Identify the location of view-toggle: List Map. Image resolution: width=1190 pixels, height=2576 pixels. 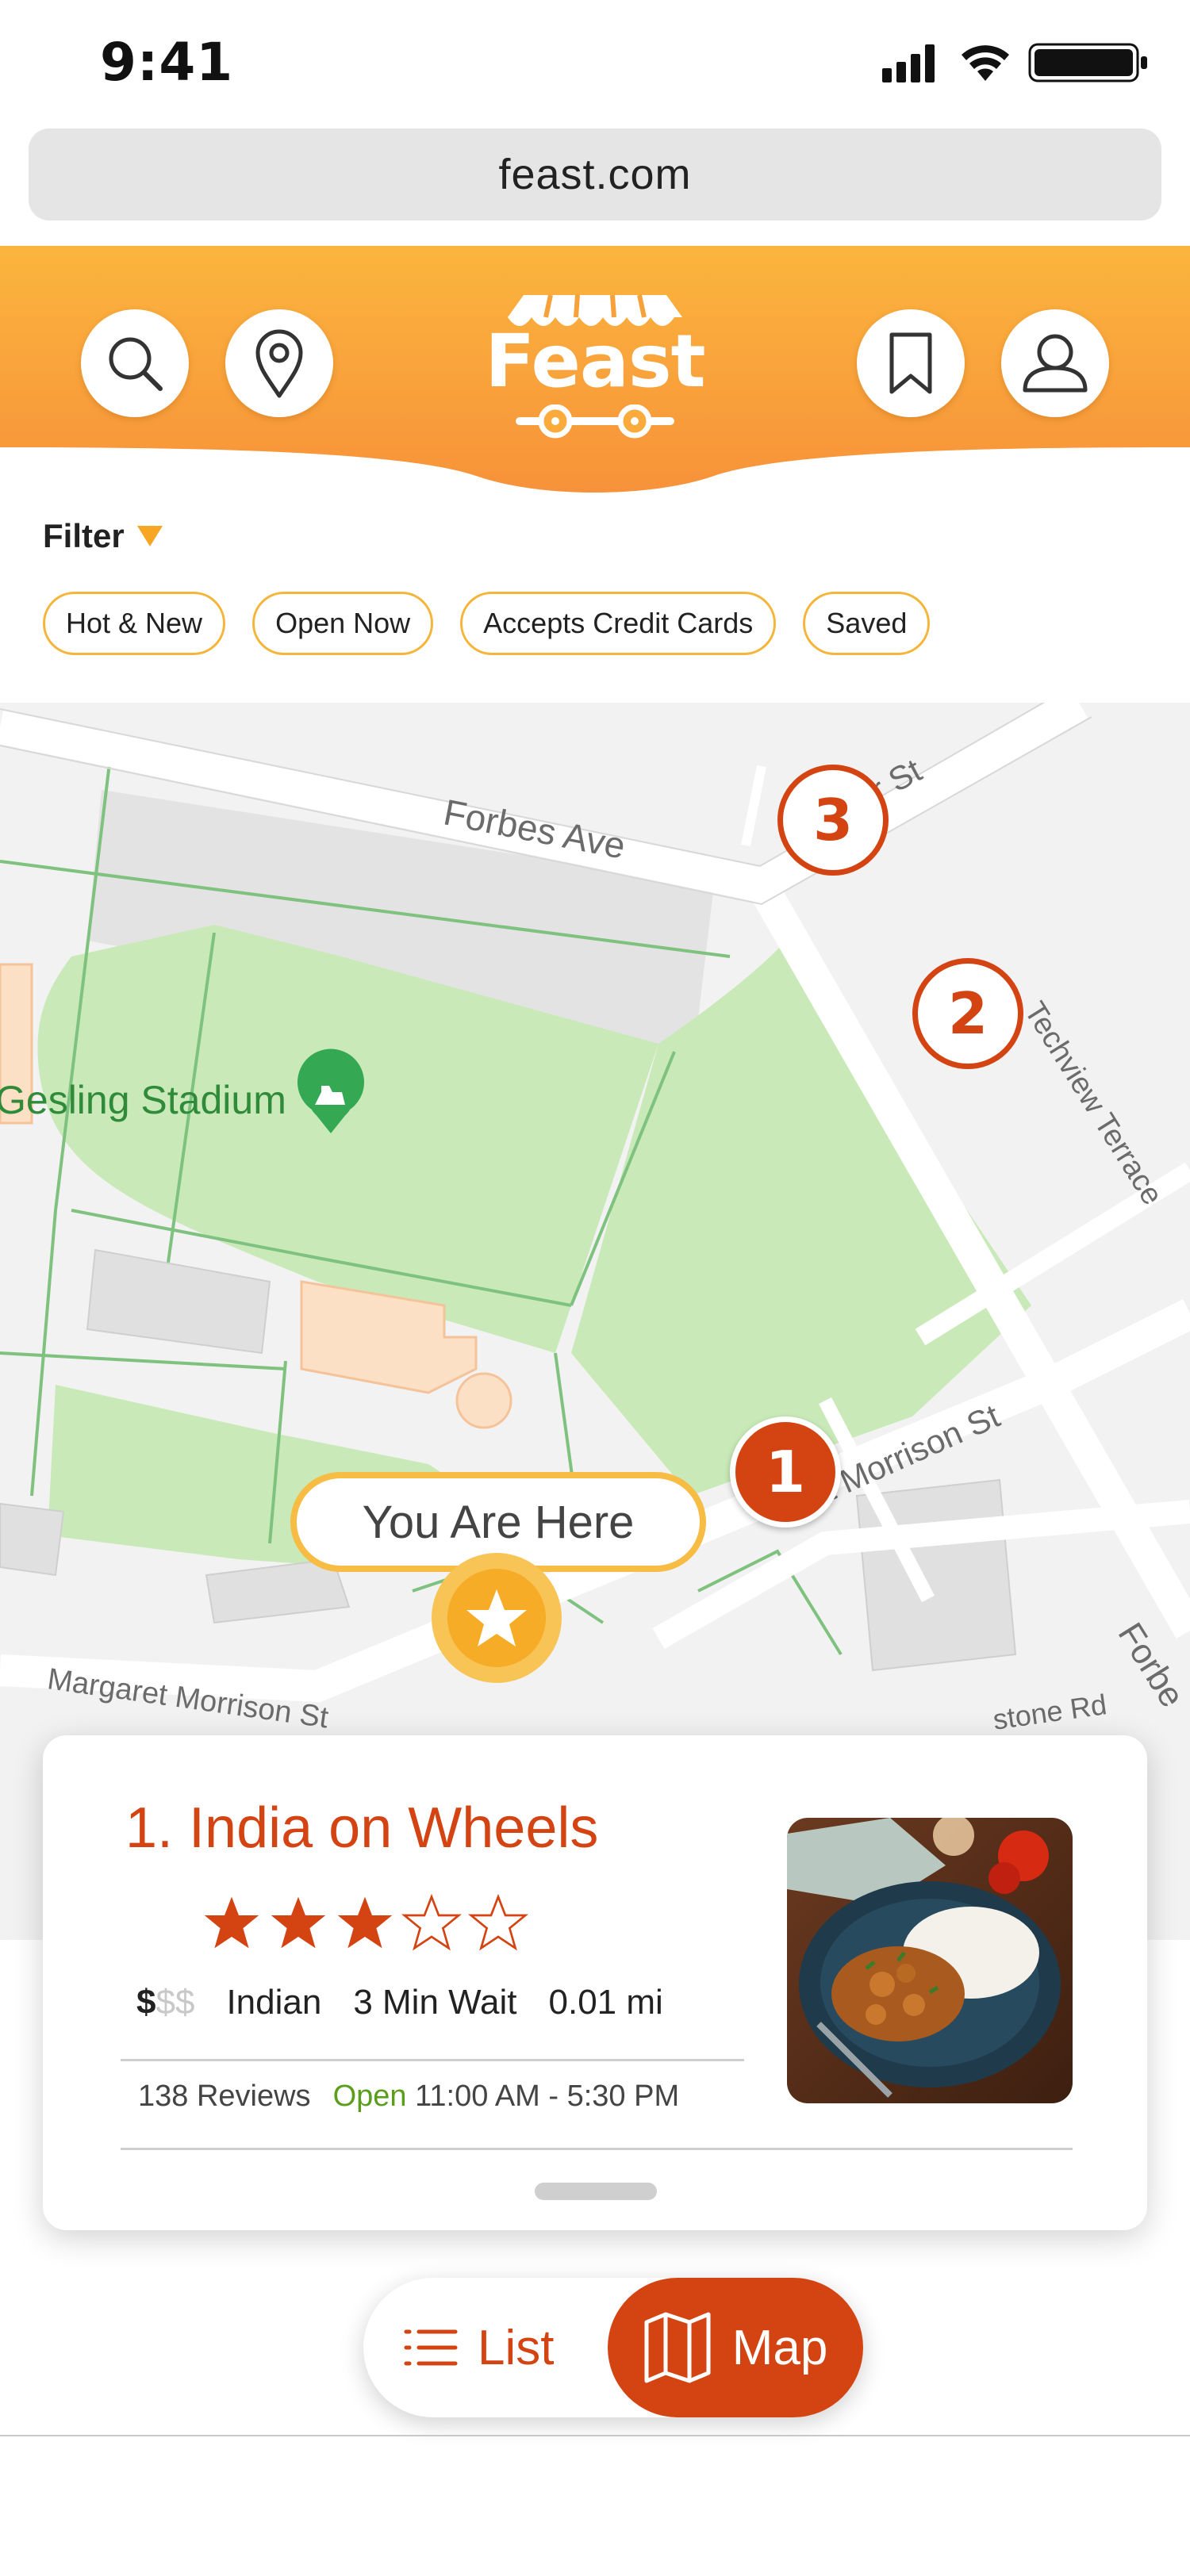
(613, 2347).